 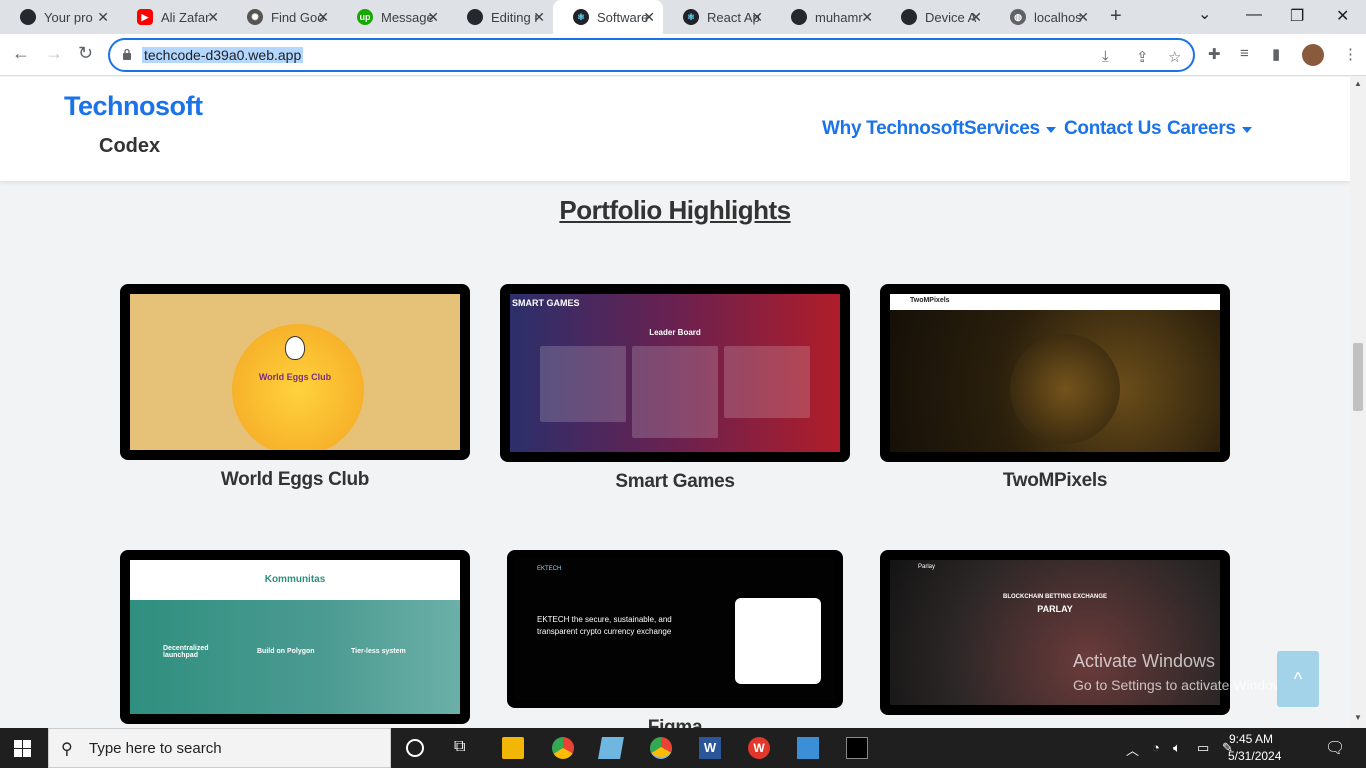 What do you see at coordinates (675, 373) in the screenshot?
I see `portfolio-card-smart-games: SMART GAMES Leader Board` at bounding box center [675, 373].